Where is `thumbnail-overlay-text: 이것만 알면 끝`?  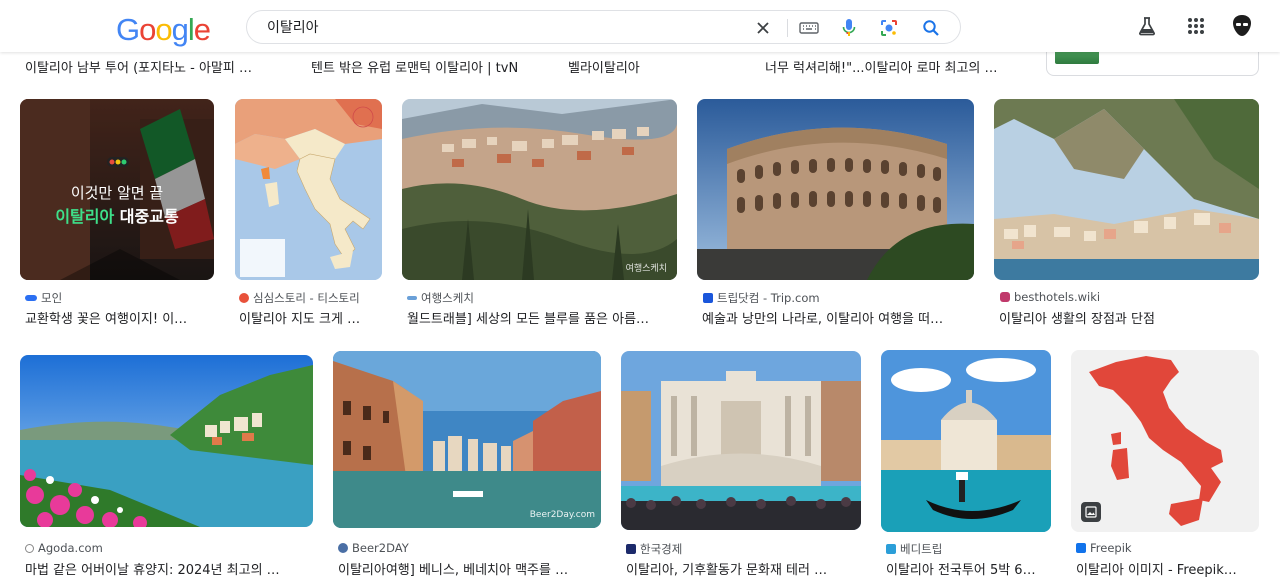 thumbnail-overlay-text: 이것만 알면 끝 is located at coordinates (117, 193).